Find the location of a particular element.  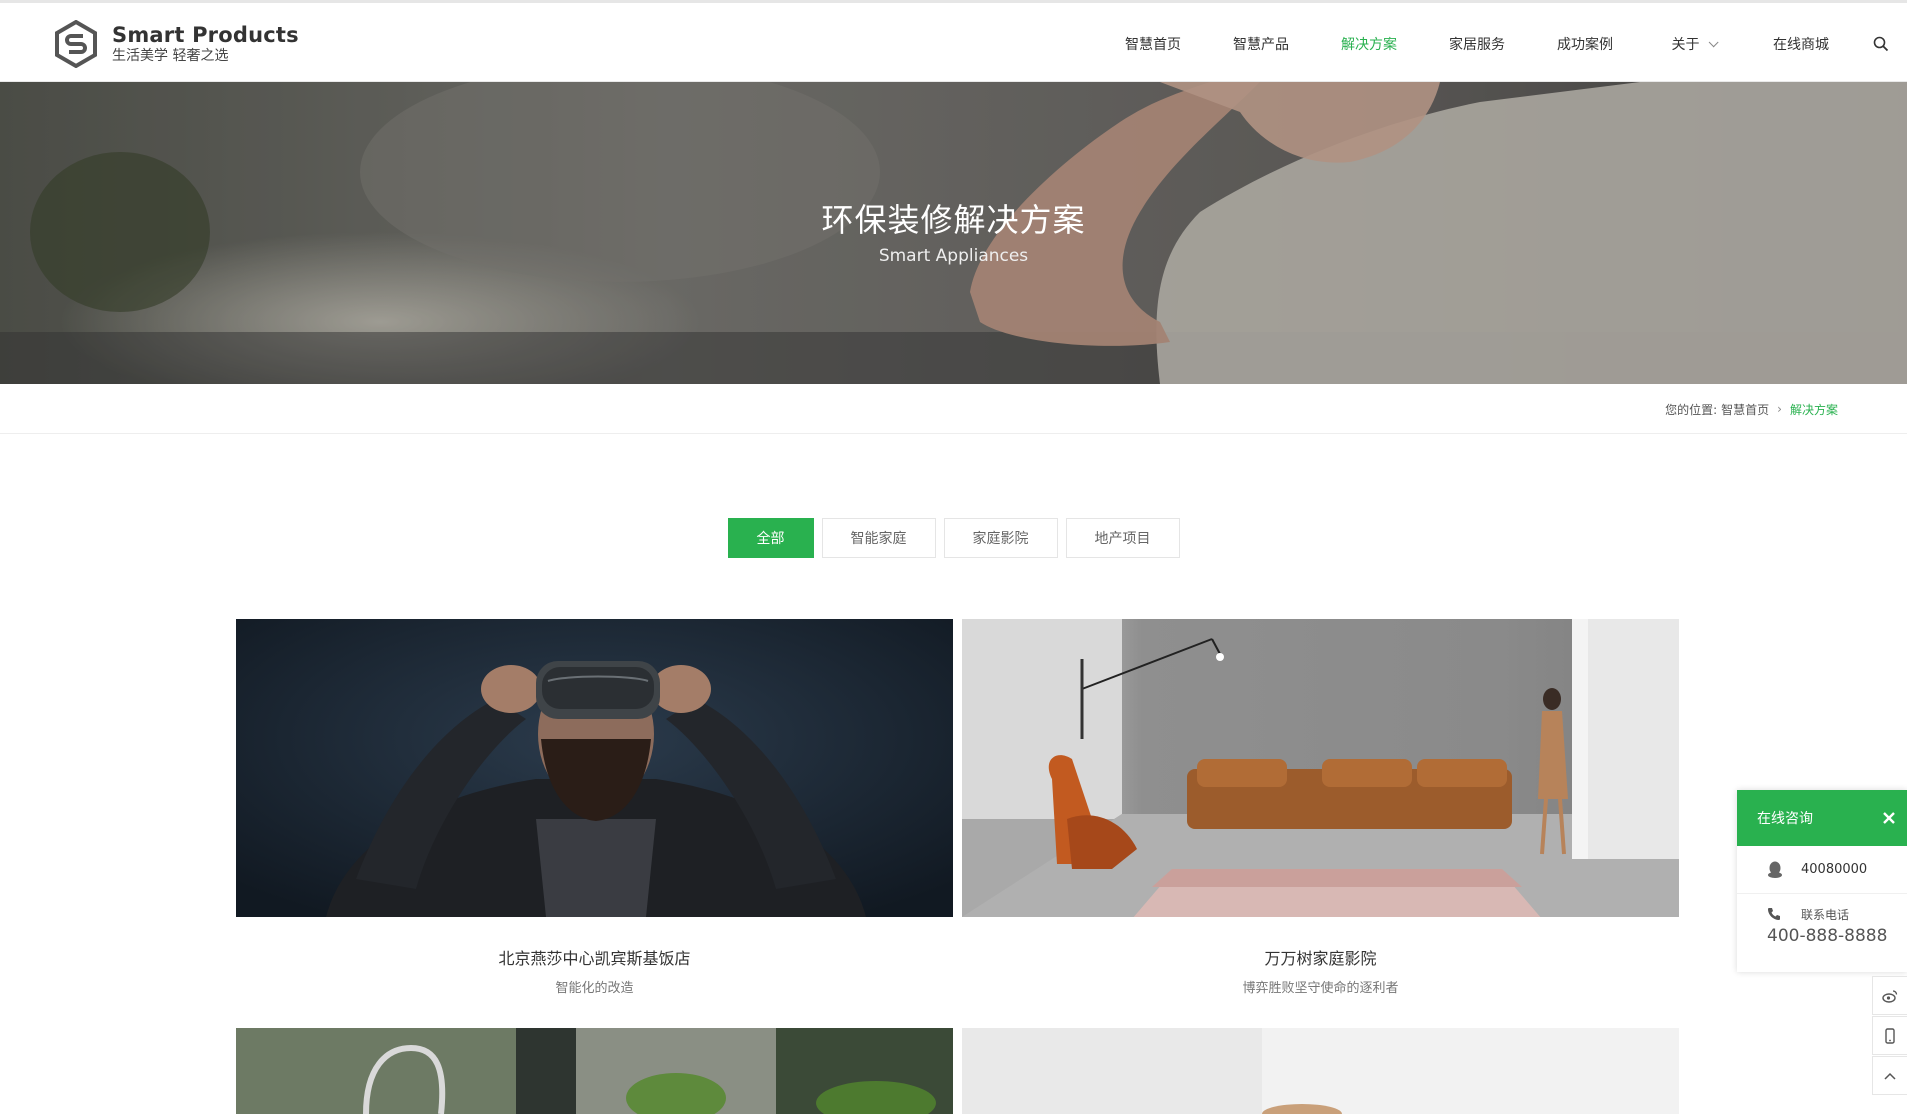

case-subtitle: 博弈胜败坚守使命的逐利者 is located at coordinates (1320, 988).